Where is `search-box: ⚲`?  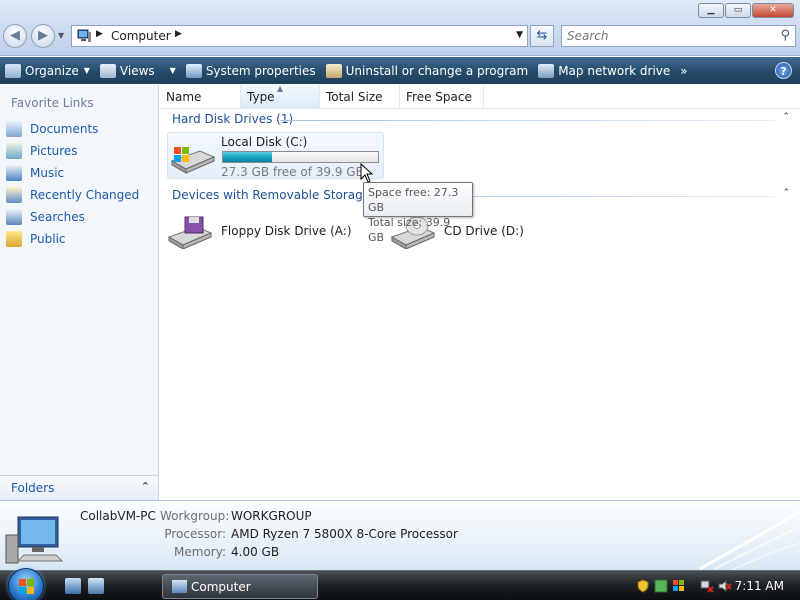 search-box: ⚲ is located at coordinates (678, 36).